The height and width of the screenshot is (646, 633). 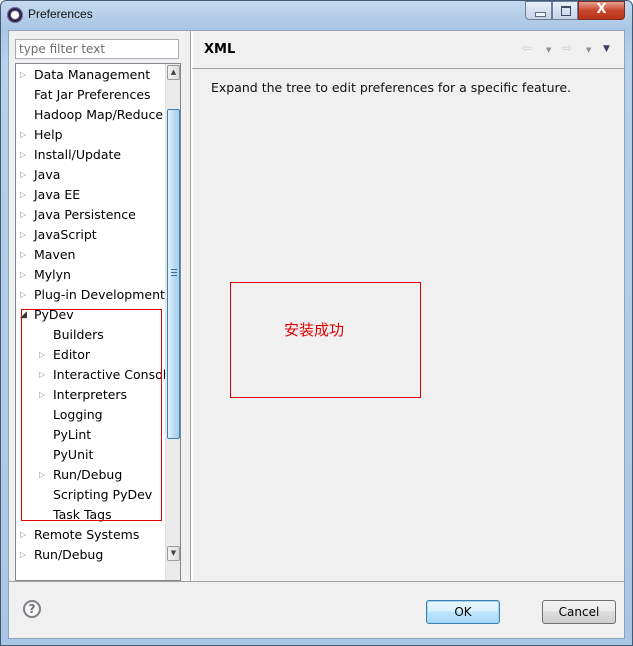 What do you see at coordinates (54, 314) in the screenshot?
I see `tree-item-label: PyDev` at bounding box center [54, 314].